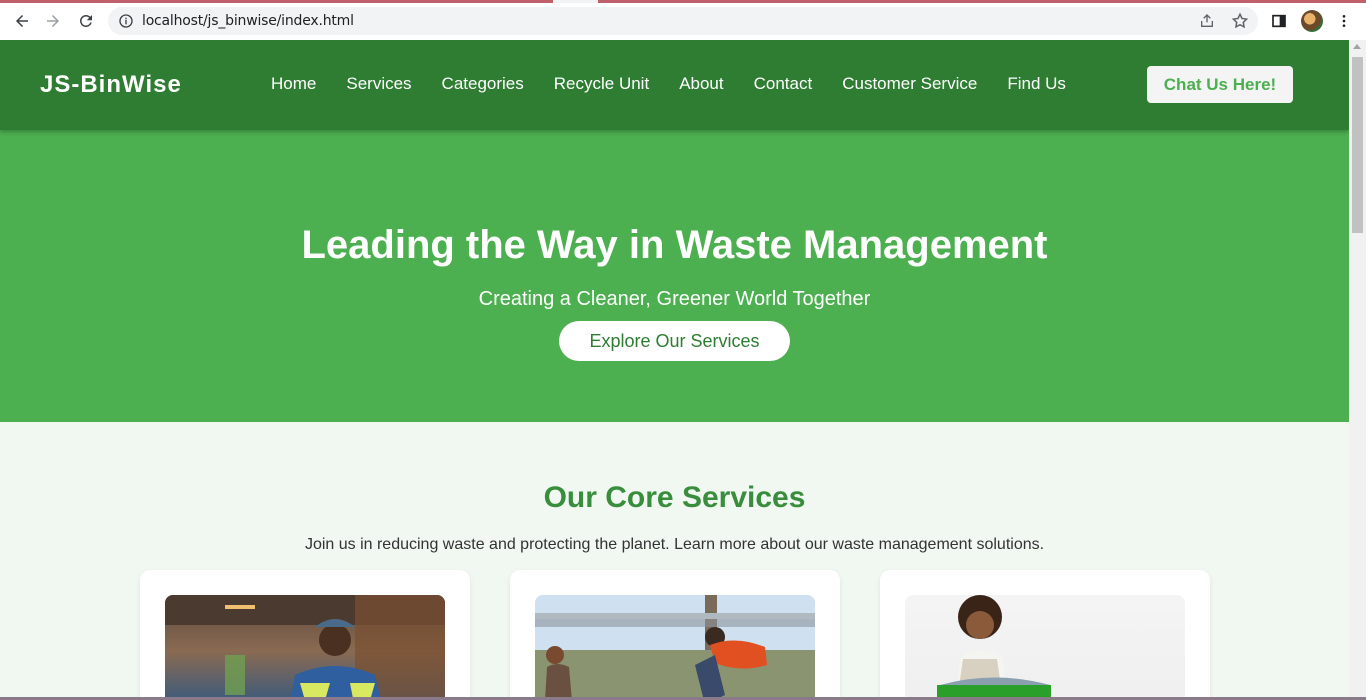 The height and width of the screenshot is (700, 1366). Describe the element at coordinates (111, 85) in the screenshot. I see `site-logo: JS-BinWise` at that location.